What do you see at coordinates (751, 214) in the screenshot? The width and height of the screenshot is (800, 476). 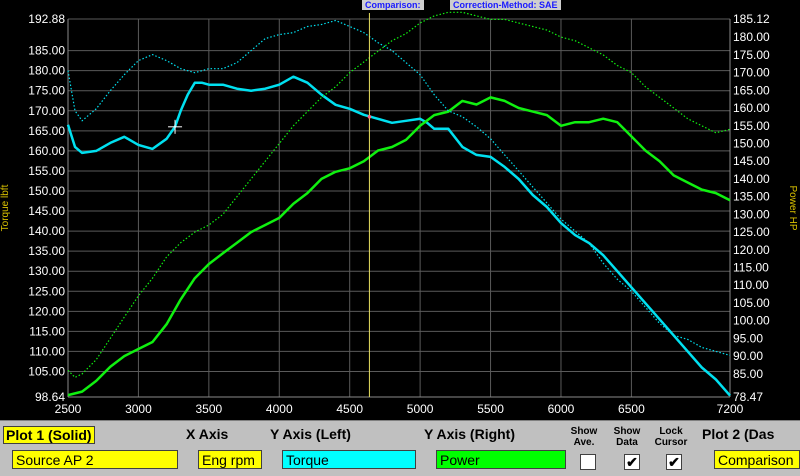 I see `y-right-tick-label: 130.00` at bounding box center [751, 214].